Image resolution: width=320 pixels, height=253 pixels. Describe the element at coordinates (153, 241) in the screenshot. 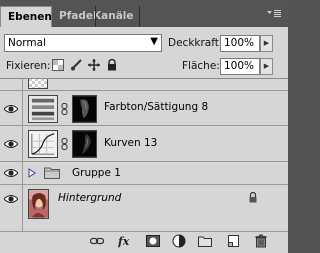

I see `add-mask-icon` at that location.